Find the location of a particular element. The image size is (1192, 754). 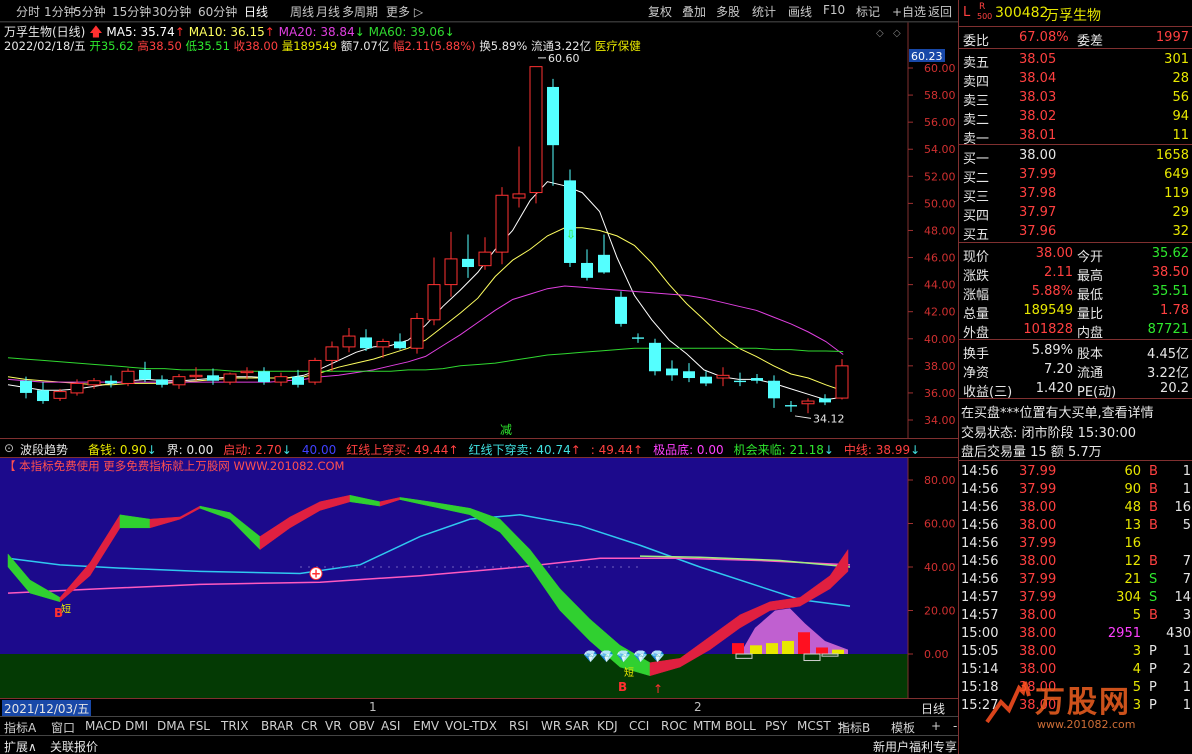

indicator-tab-19: ROC is located at coordinates (674, 726).